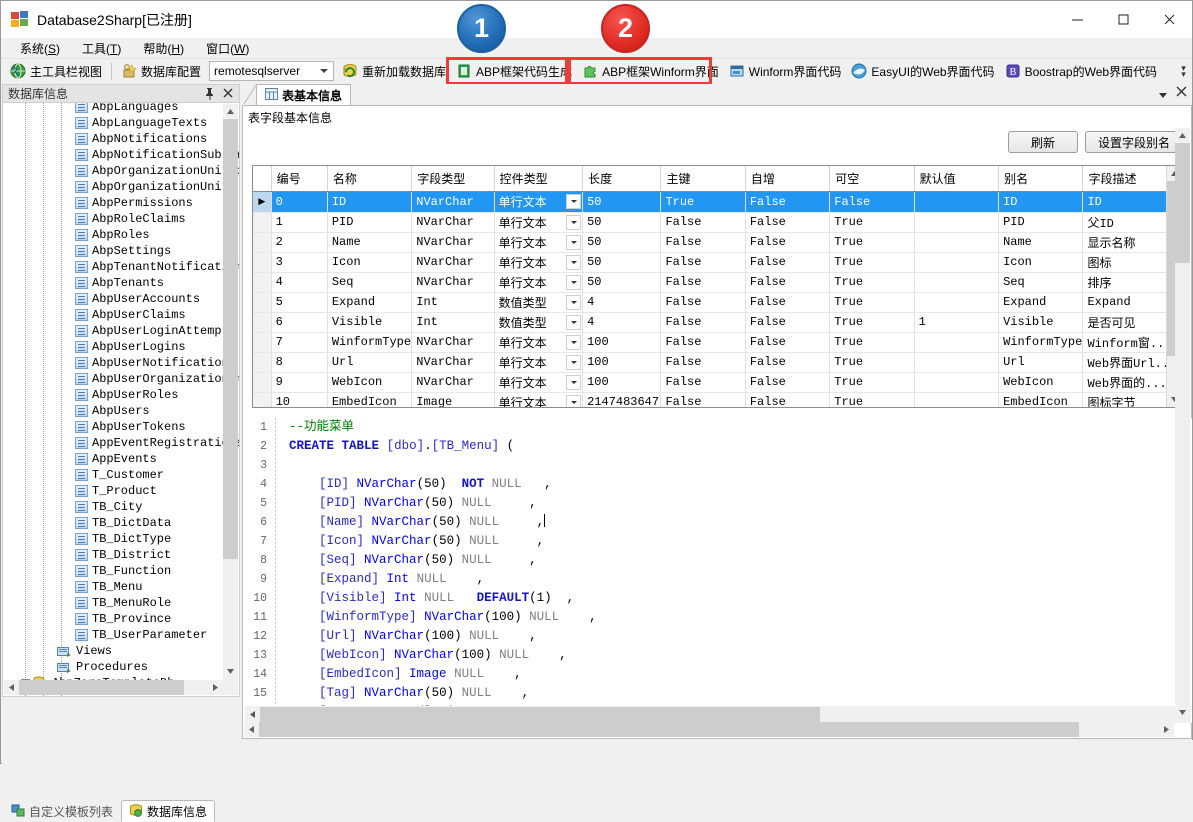 The height and width of the screenshot is (822, 1193). I want to click on refresh-button: 刷新, so click(1042, 142).